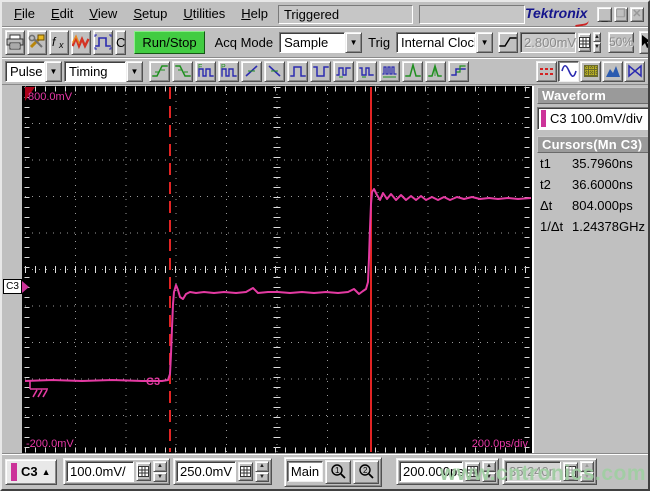 The image size is (650, 491). What do you see at coordinates (16, 286) in the screenshot?
I see `channel-position-marker: C3` at bounding box center [16, 286].